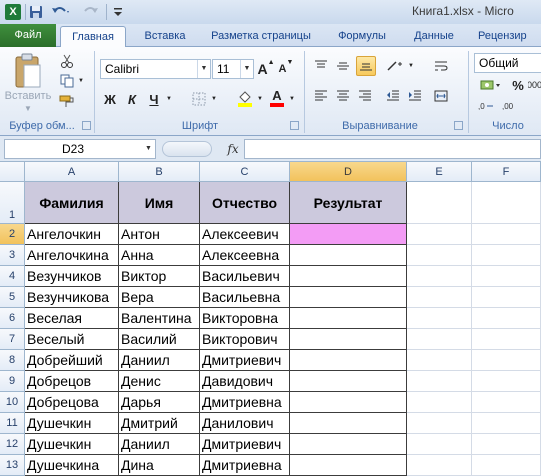 This screenshot has height=476, width=541. What do you see at coordinates (28, 35) in the screenshot?
I see `tab-file: Файл` at bounding box center [28, 35].